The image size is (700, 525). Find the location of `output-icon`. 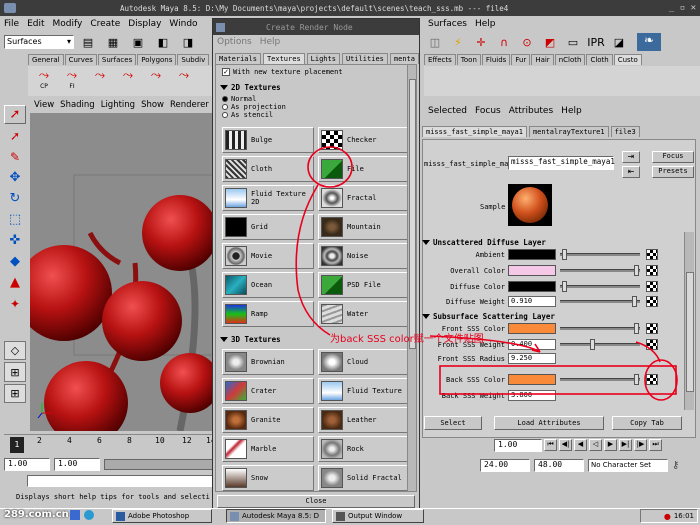

output-icon is located at coordinates (340, 516).